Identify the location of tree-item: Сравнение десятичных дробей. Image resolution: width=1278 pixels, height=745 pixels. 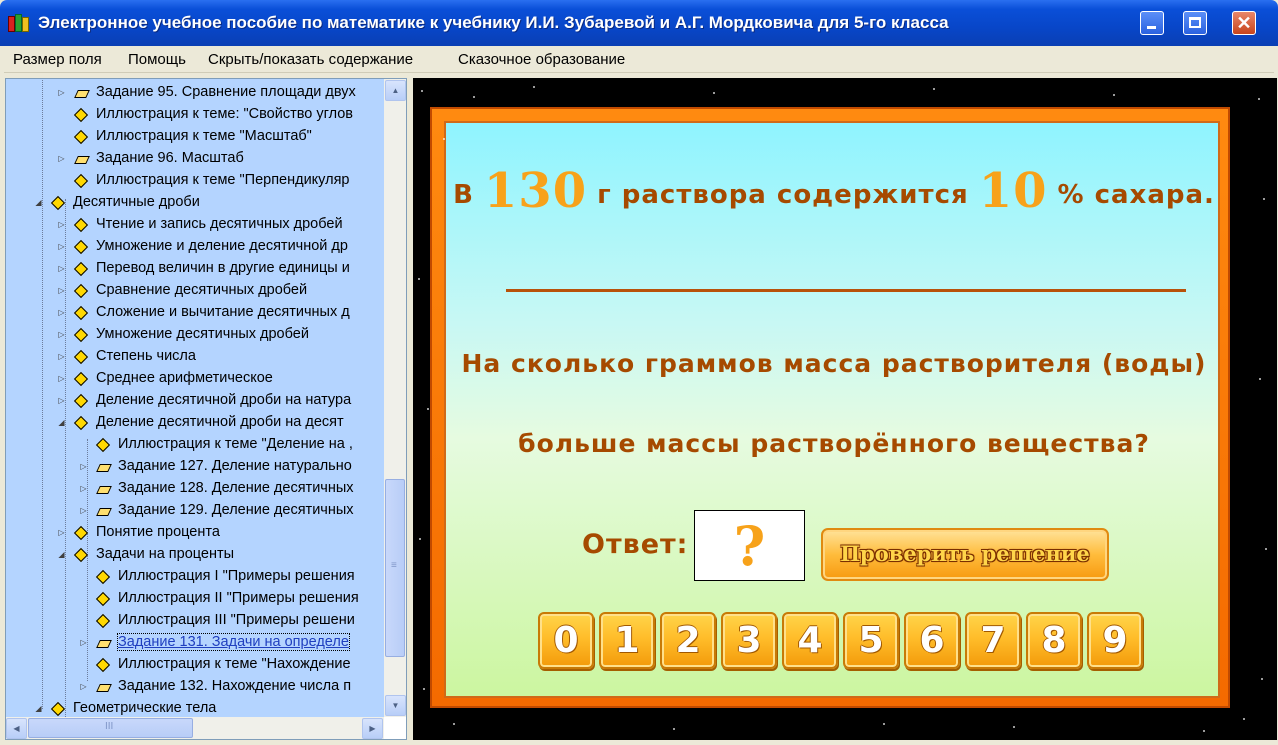
(195, 292).